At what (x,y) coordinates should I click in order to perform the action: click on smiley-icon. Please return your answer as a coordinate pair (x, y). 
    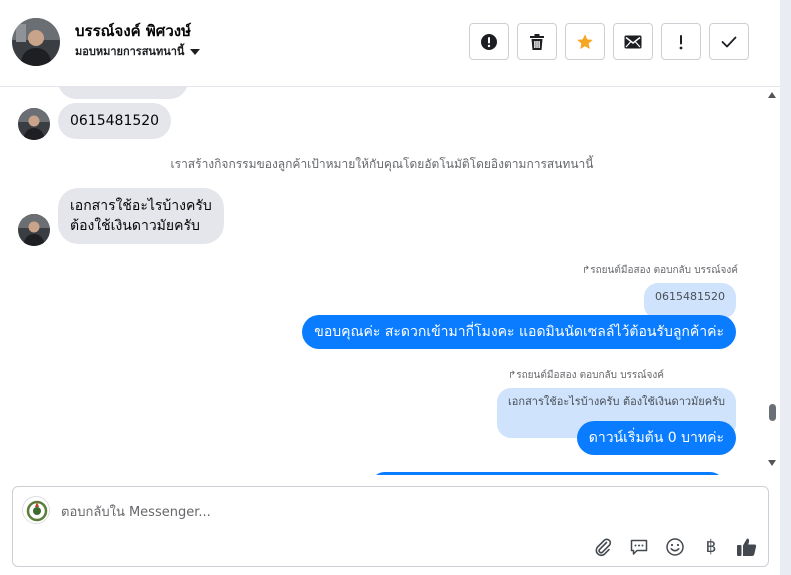
    Looking at the image, I should click on (675, 547).